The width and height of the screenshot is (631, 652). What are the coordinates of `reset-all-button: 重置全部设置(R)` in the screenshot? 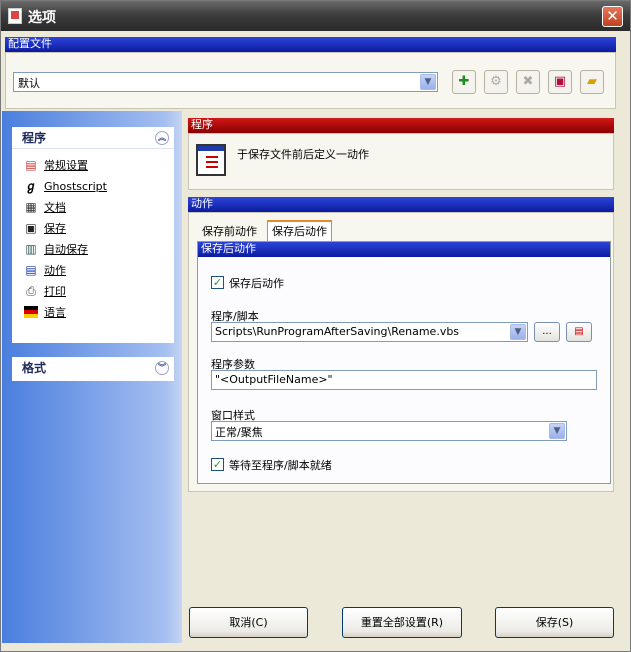 It's located at (402, 622).